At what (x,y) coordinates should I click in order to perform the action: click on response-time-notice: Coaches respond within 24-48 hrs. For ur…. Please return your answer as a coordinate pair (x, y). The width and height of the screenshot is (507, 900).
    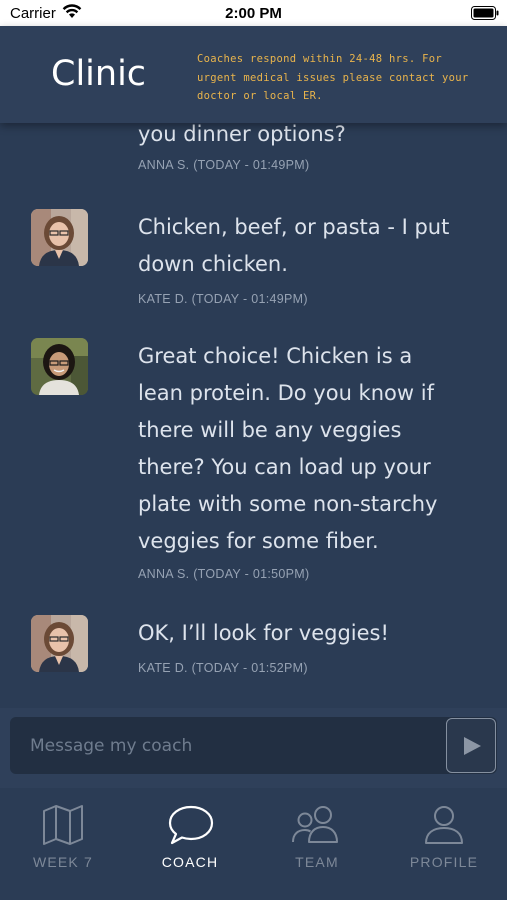
    Looking at the image, I should click on (347, 78).